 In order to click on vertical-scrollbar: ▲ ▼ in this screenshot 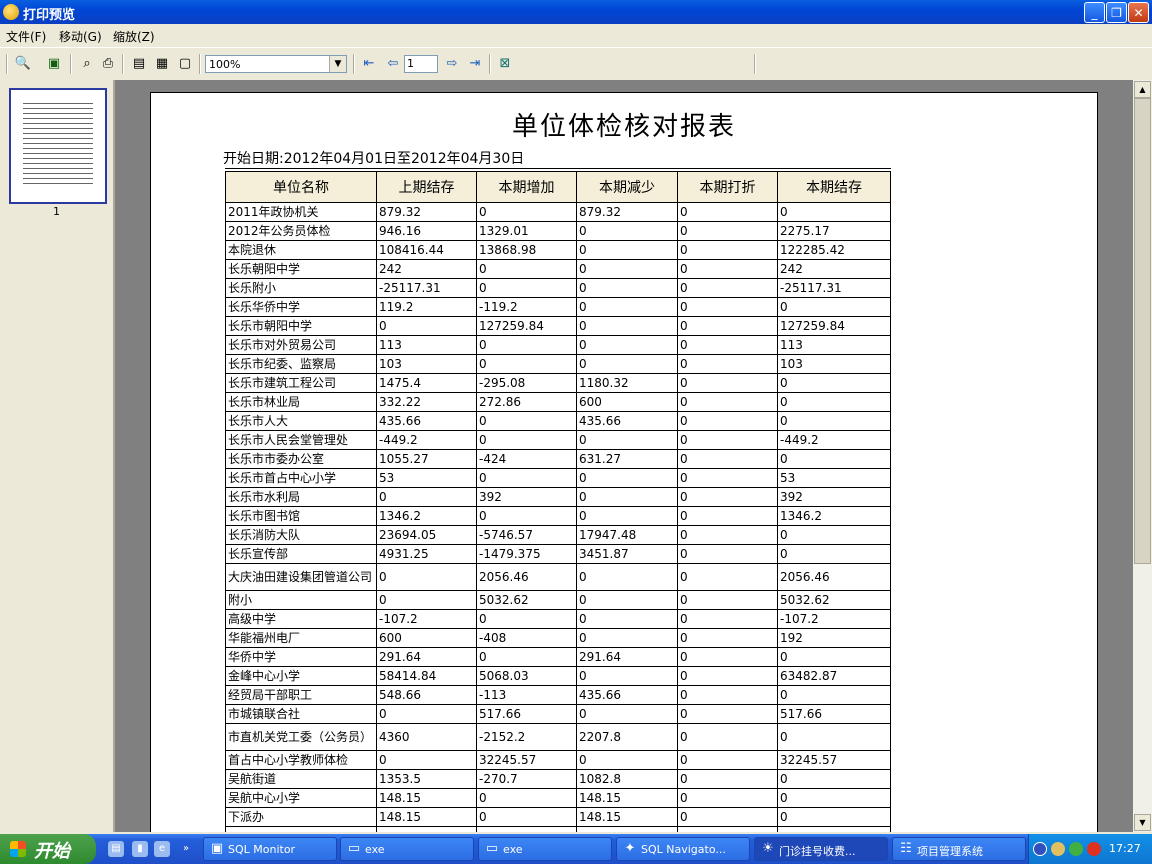, I will do `click(1142, 456)`.